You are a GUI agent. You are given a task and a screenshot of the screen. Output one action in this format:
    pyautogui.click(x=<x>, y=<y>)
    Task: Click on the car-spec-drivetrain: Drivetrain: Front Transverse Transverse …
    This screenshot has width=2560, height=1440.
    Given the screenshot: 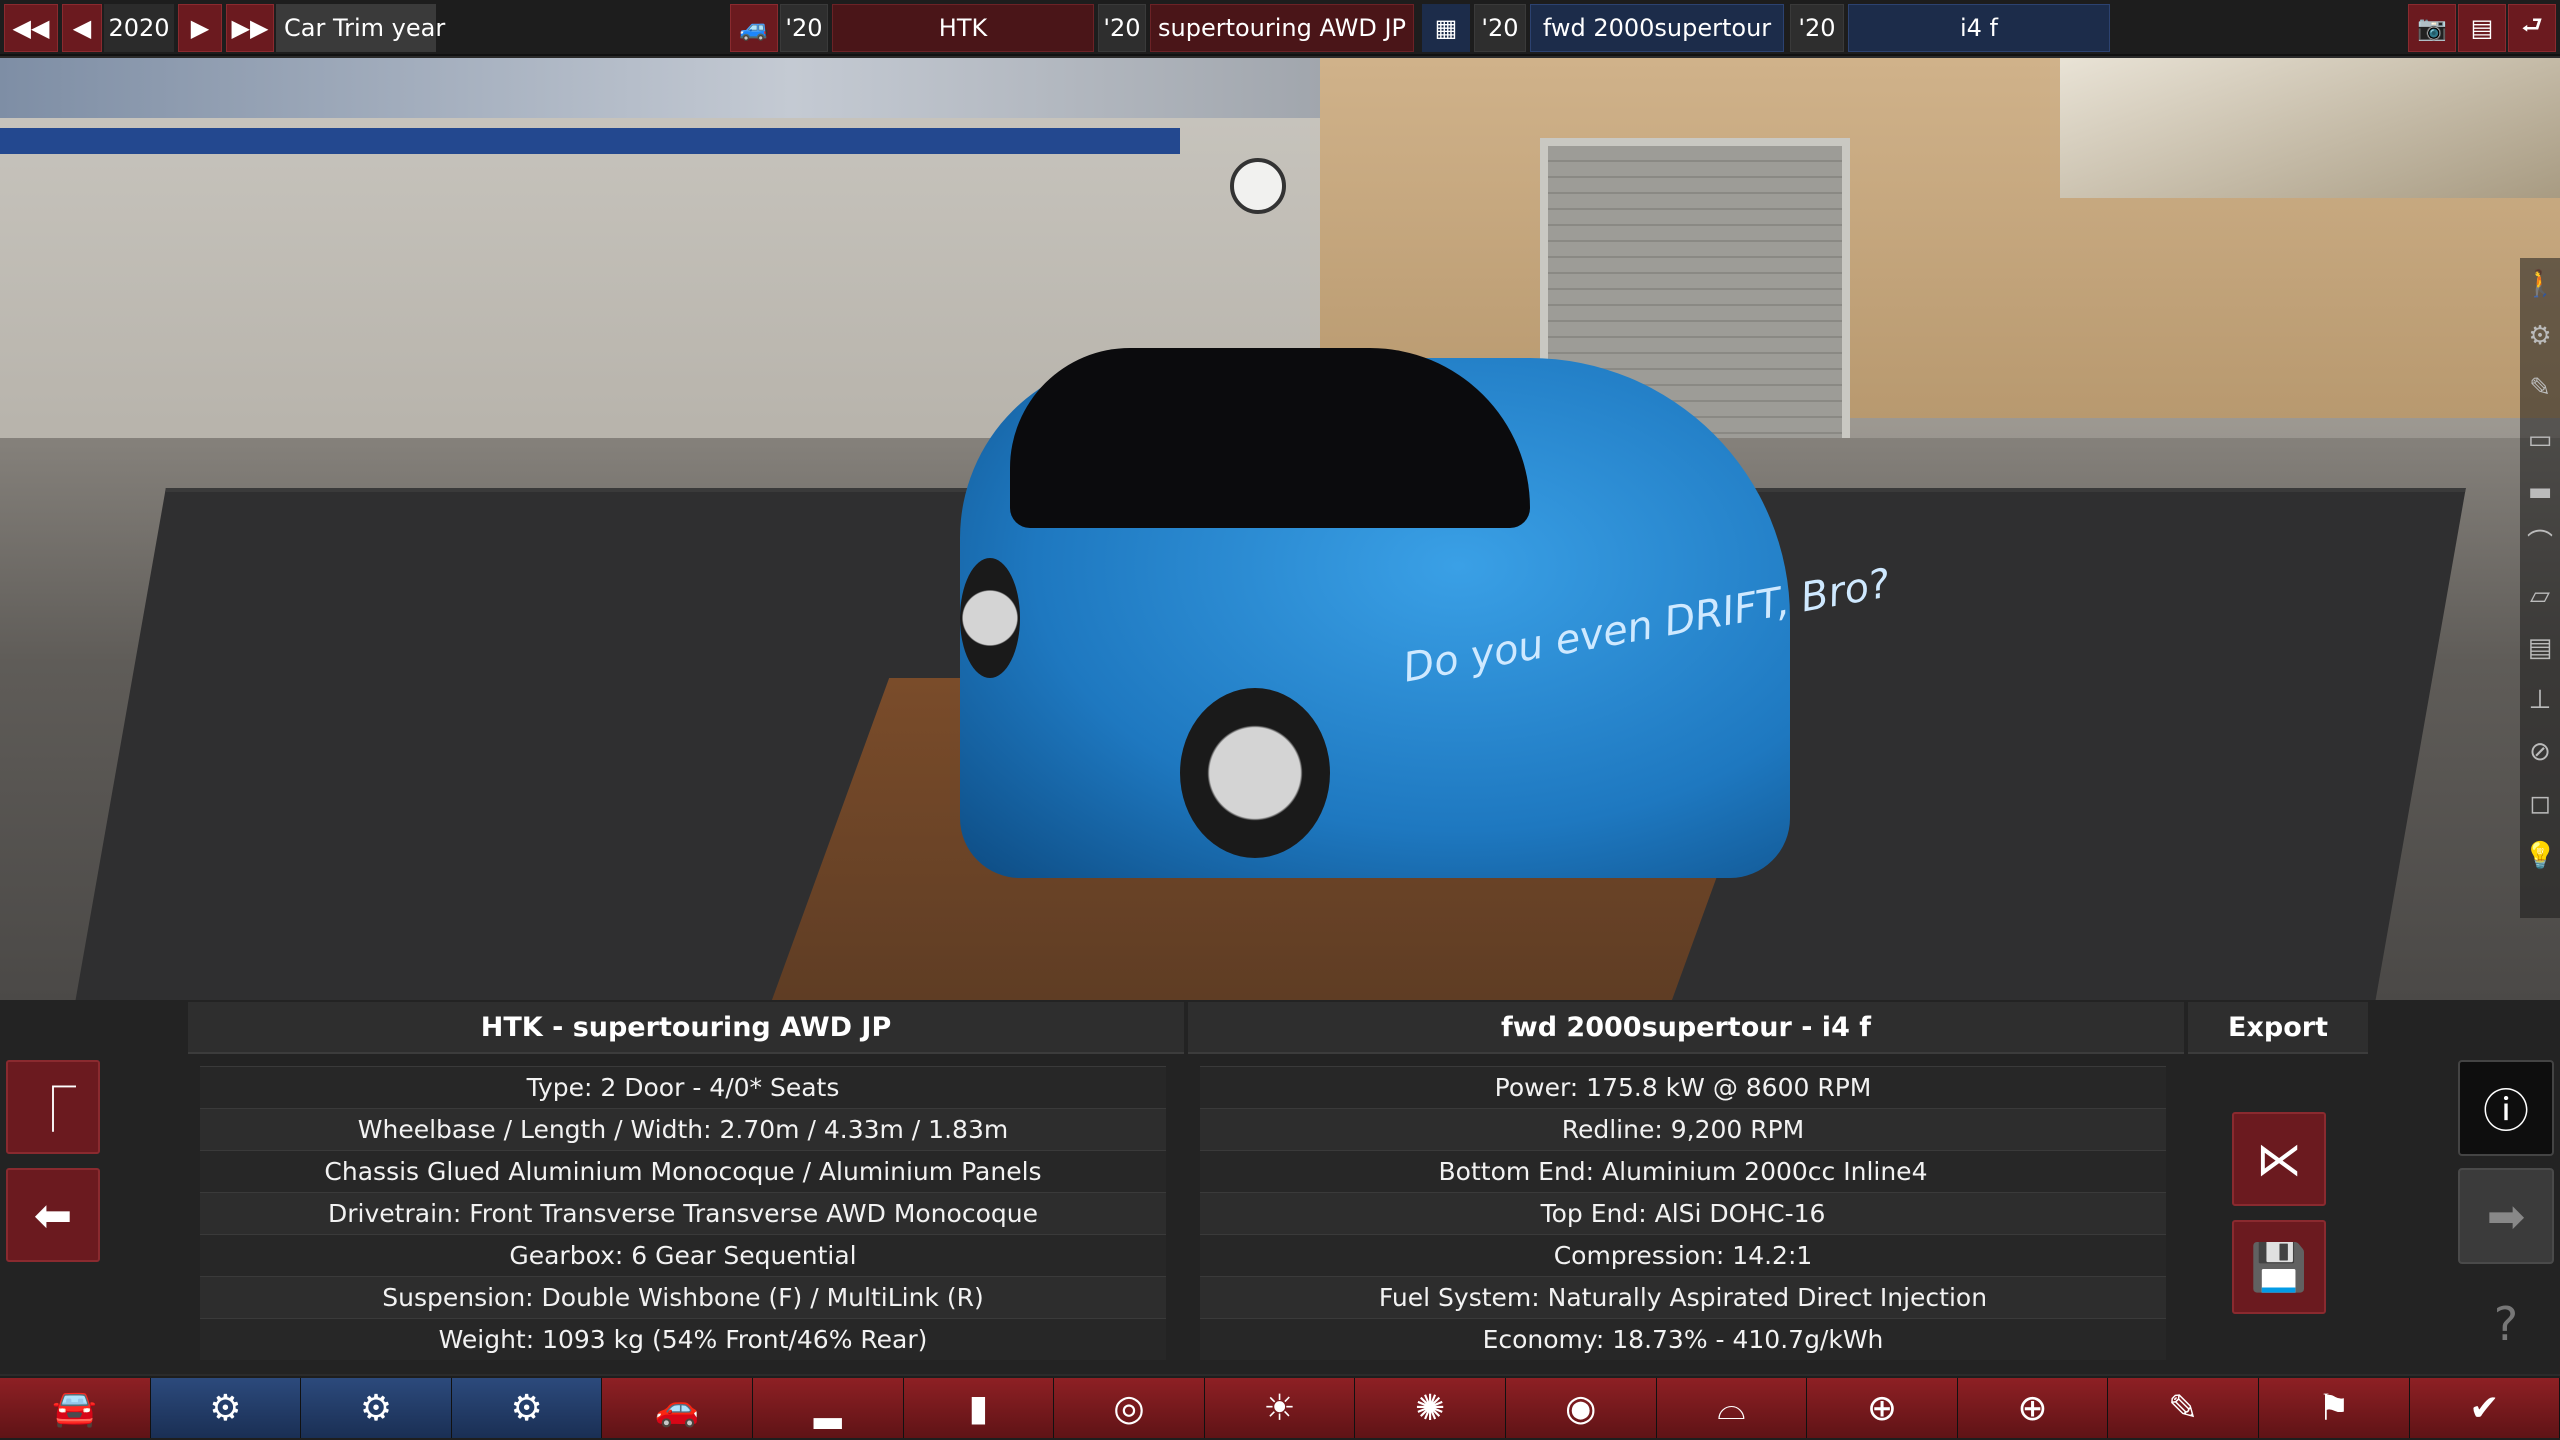 What is the action you would take?
    pyautogui.click(x=683, y=1213)
    